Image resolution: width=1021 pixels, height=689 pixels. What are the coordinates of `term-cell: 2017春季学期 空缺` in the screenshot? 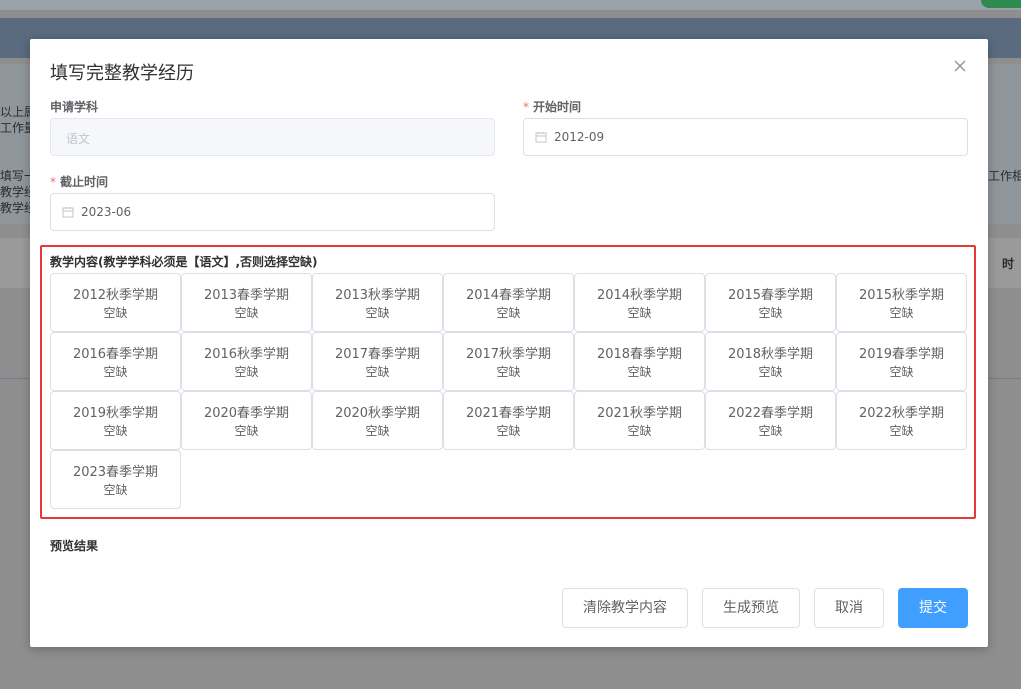 It's located at (377, 361).